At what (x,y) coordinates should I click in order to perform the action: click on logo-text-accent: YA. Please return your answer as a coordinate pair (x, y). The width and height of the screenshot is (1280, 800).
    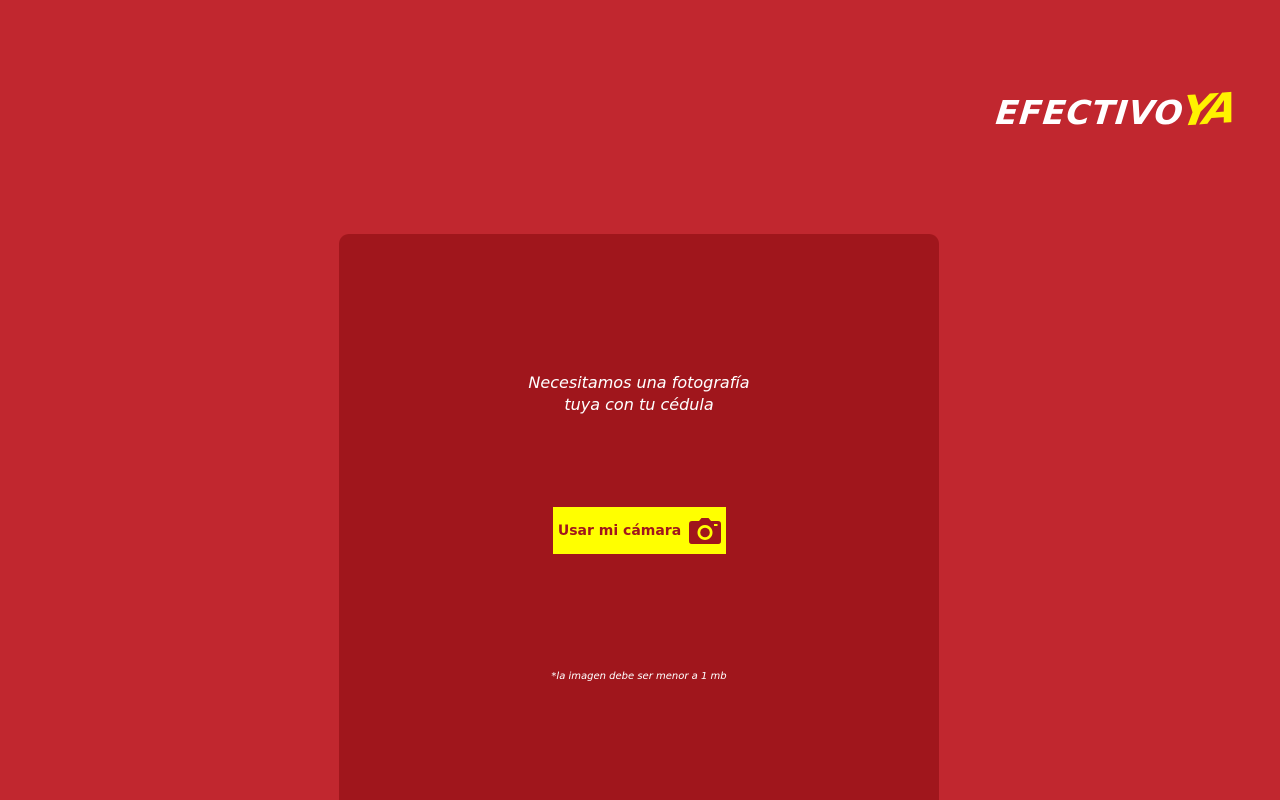
    Looking at the image, I should click on (1207, 109).